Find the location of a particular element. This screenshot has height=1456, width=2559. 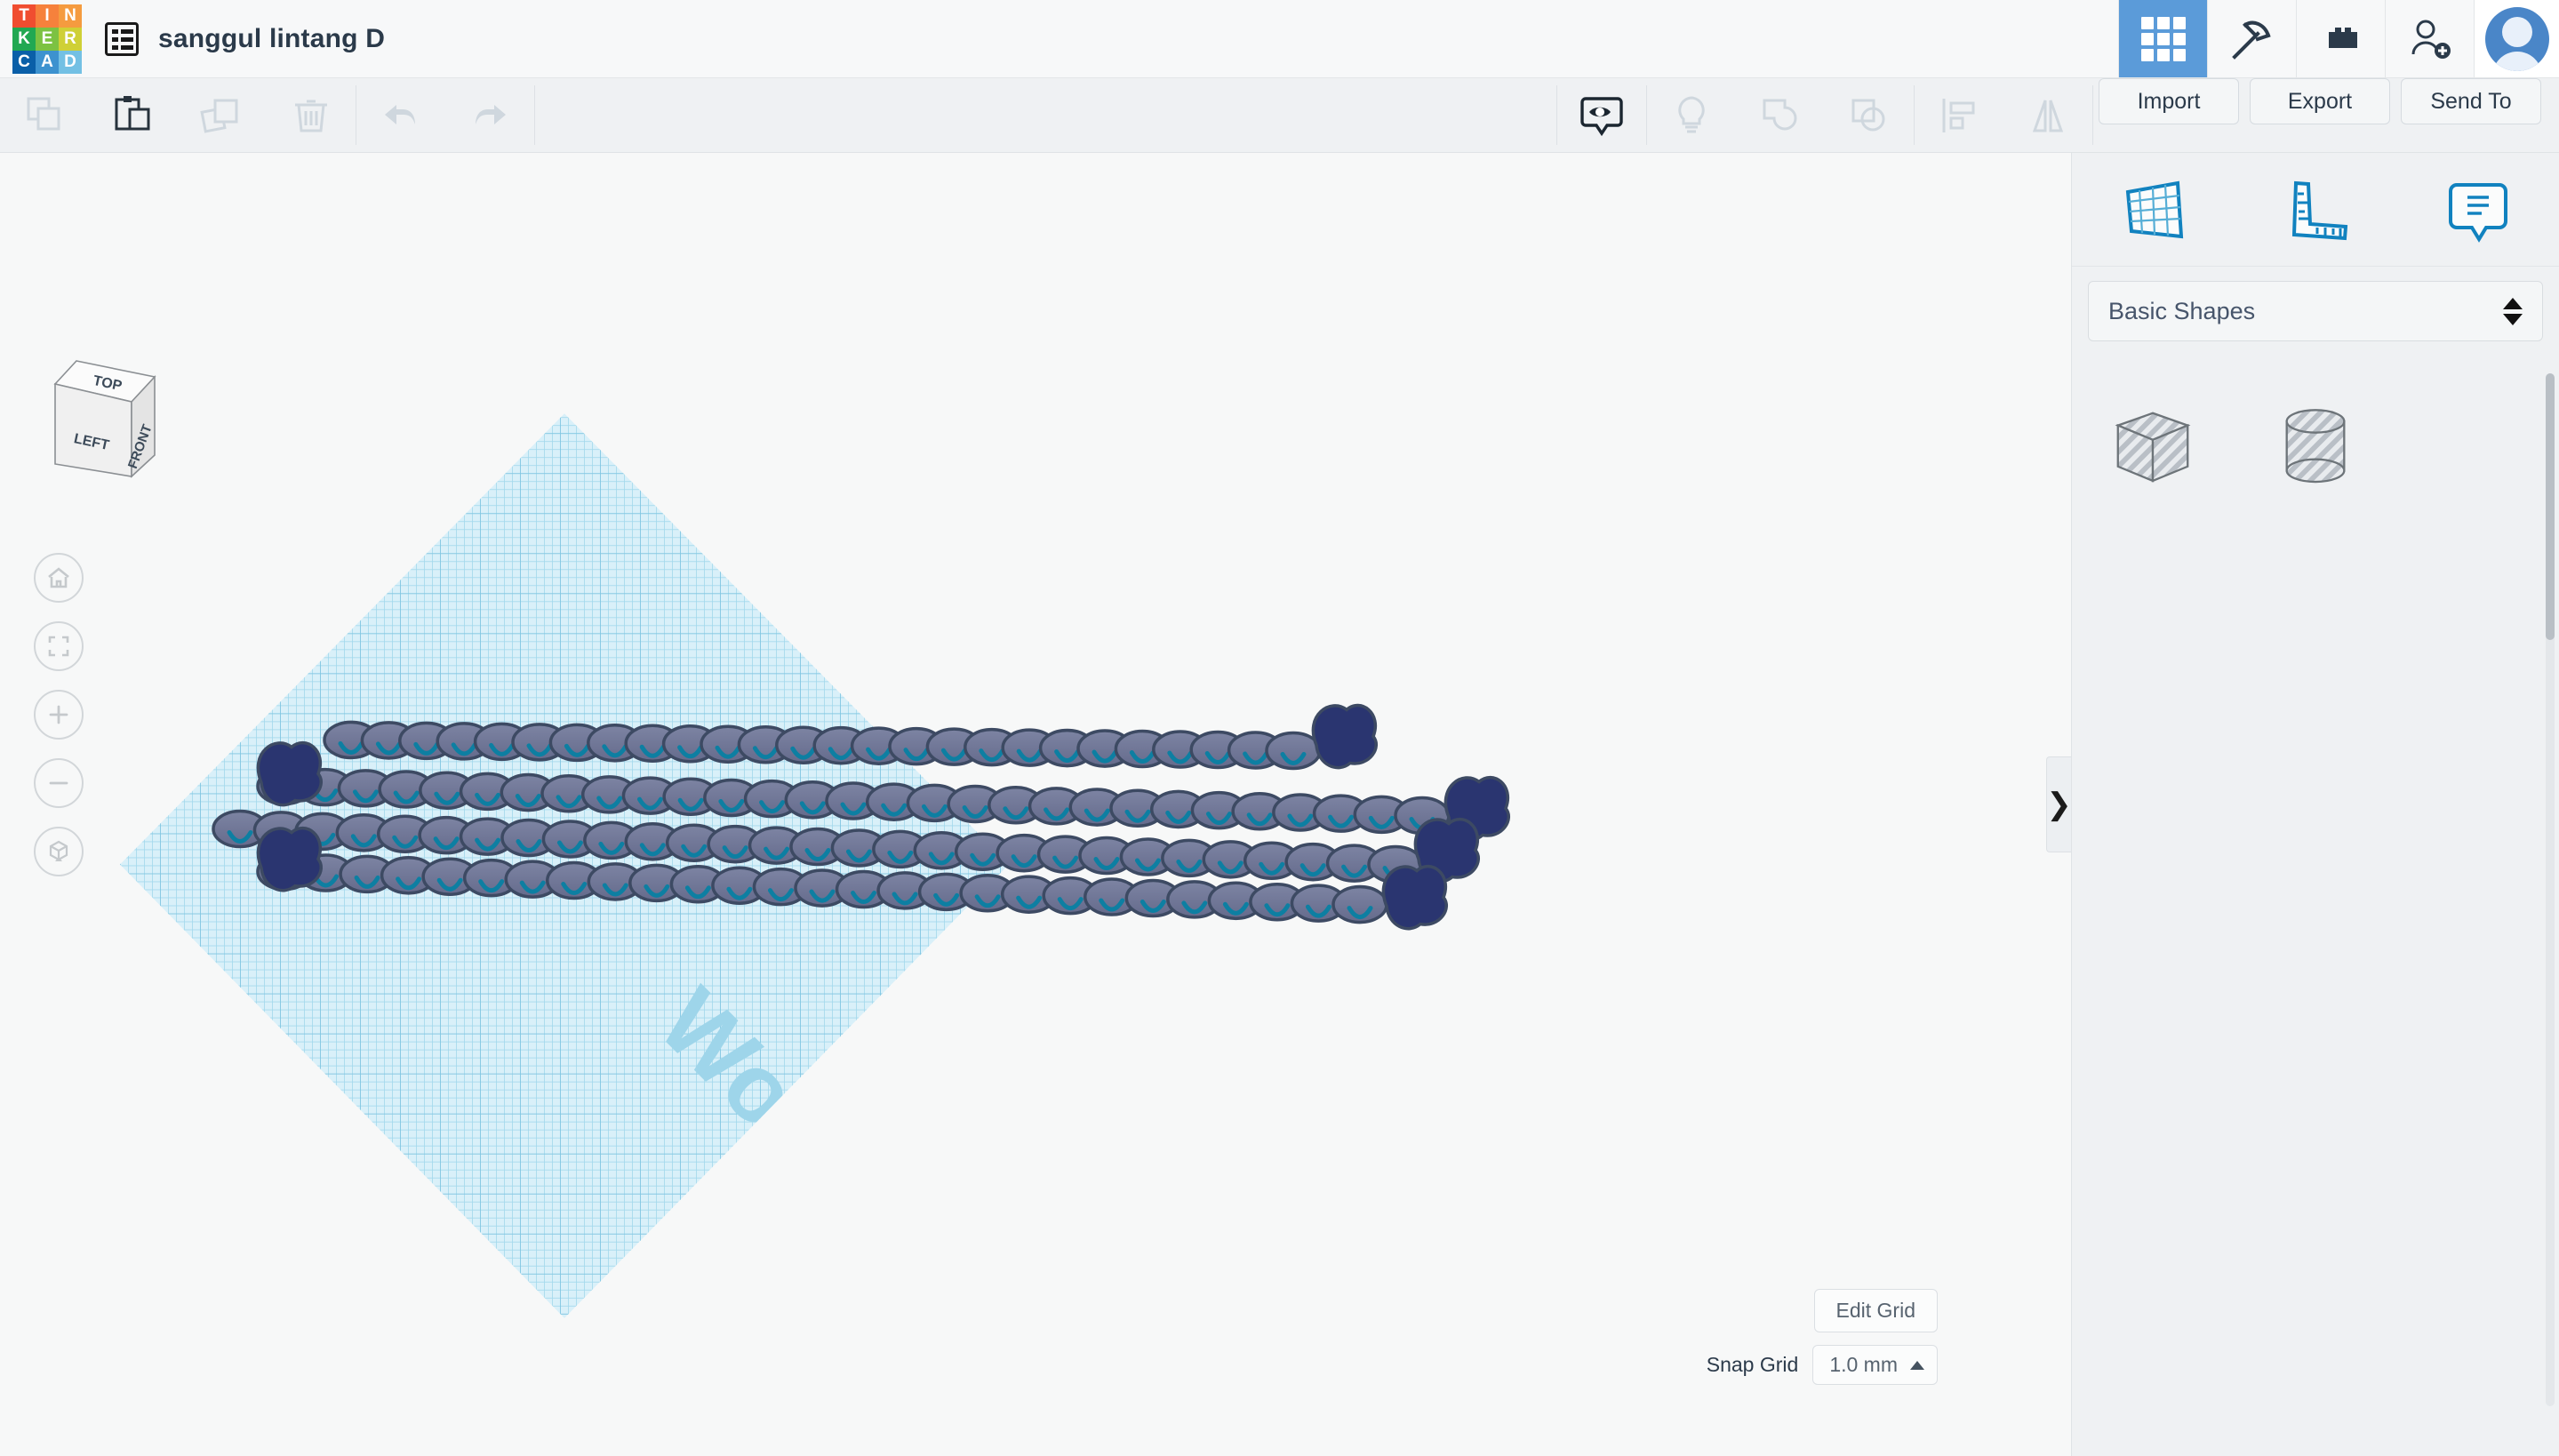

view-navigation-buttons is located at coordinates (59, 714).